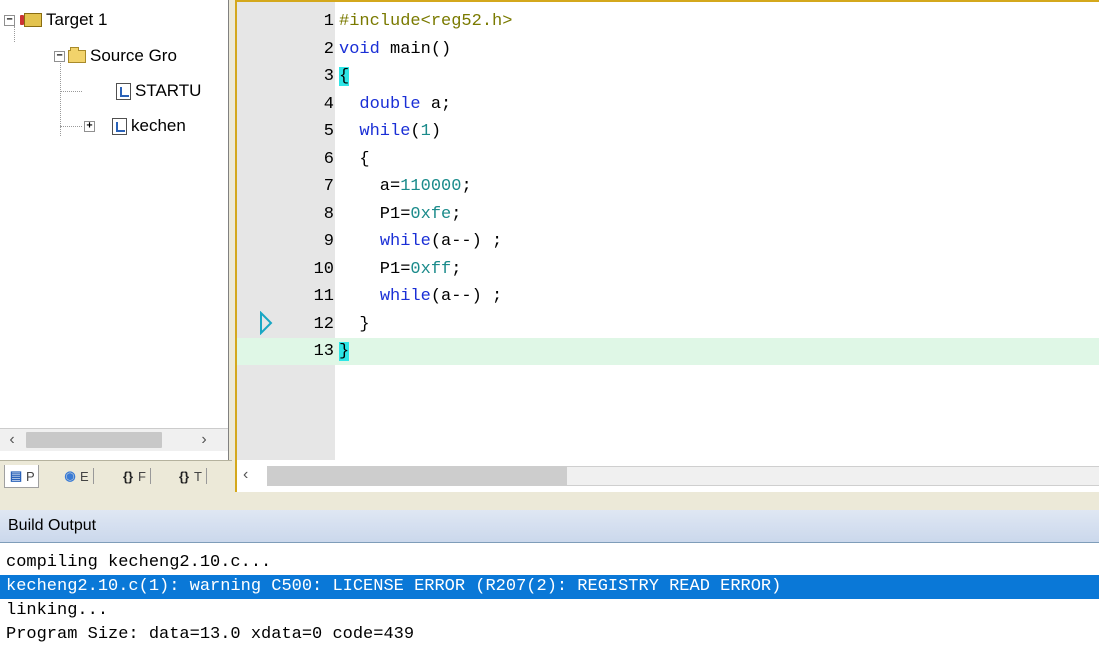 This screenshot has width=1099, height=667. I want to click on tab-label: F, so click(142, 476).